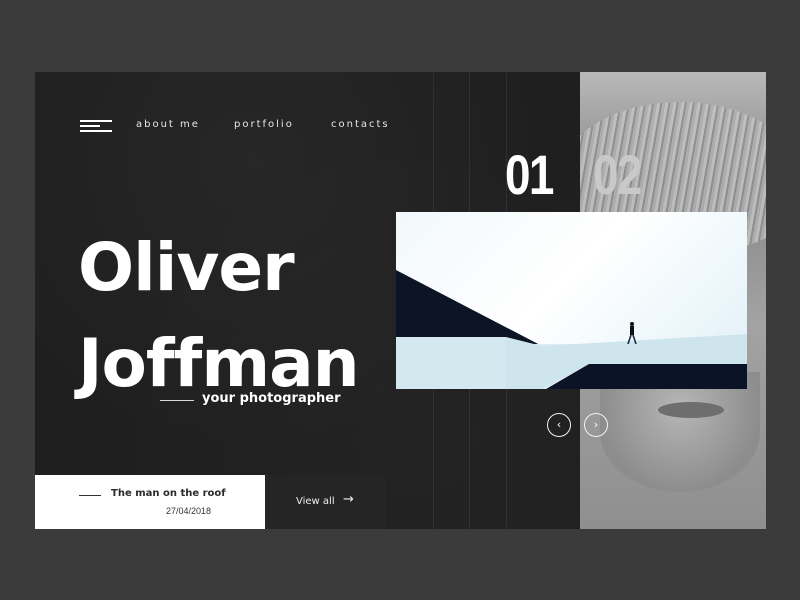 The height and width of the screenshot is (600, 800). Describe the element at coordinates (177, 400) in the screenshot. I see `subtitle-dash` at that location.